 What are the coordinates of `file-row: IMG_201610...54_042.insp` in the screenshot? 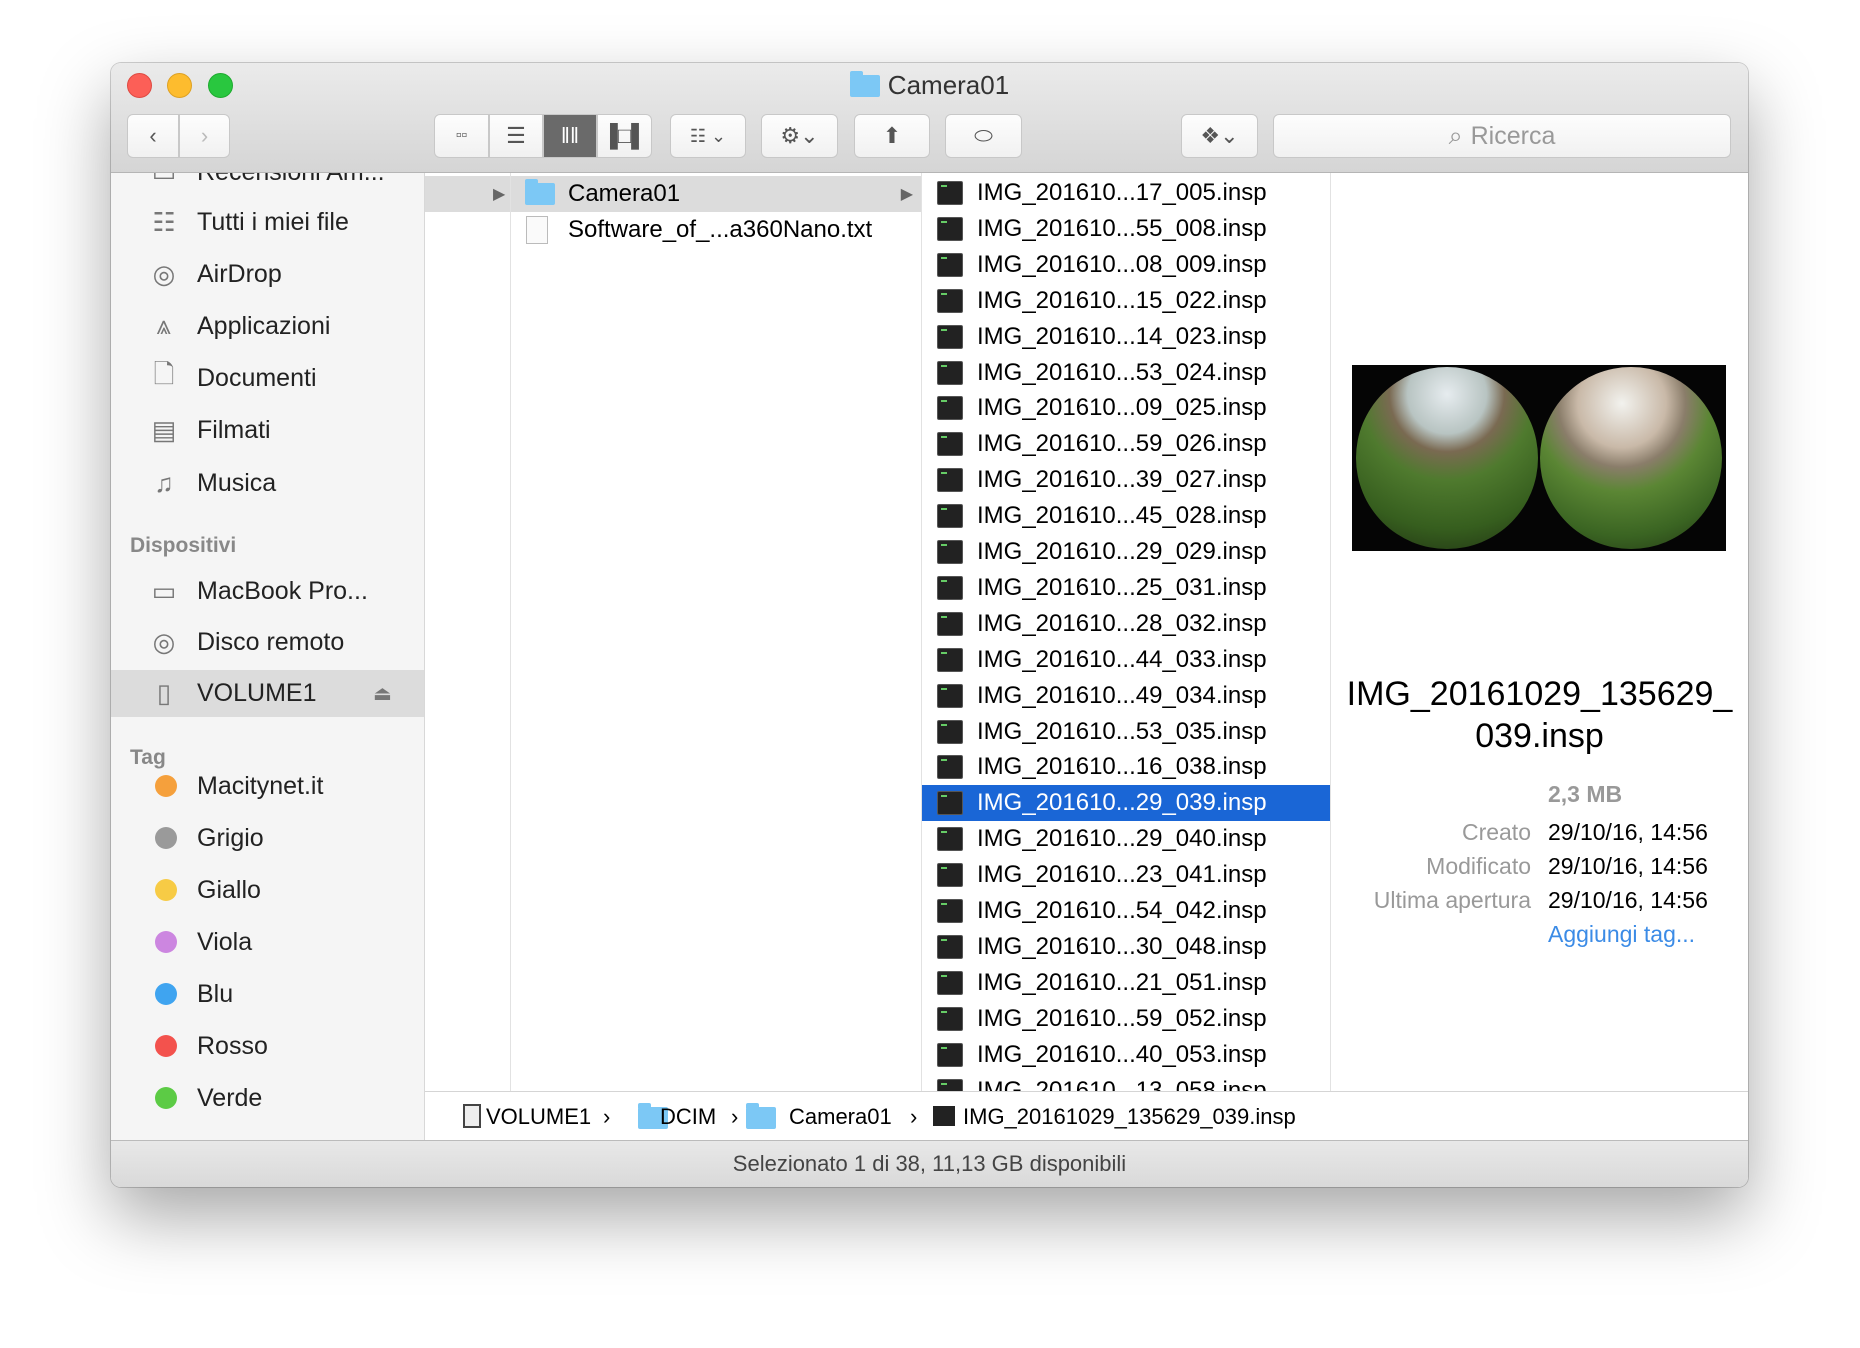 It's located at (1126, 911).